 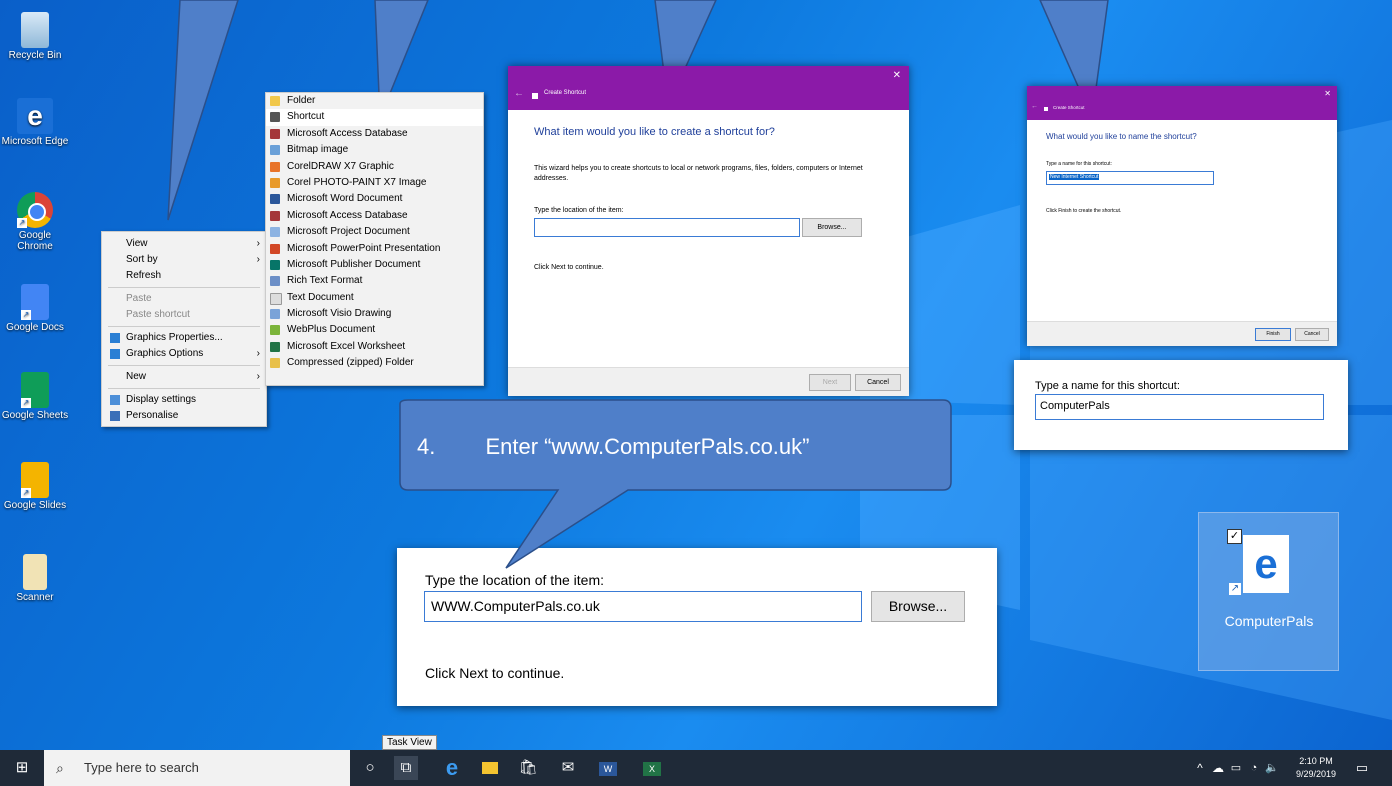 I want to click on submenu-item-zip: Compressed (zipped) Folder, so click(x=374, y=363).